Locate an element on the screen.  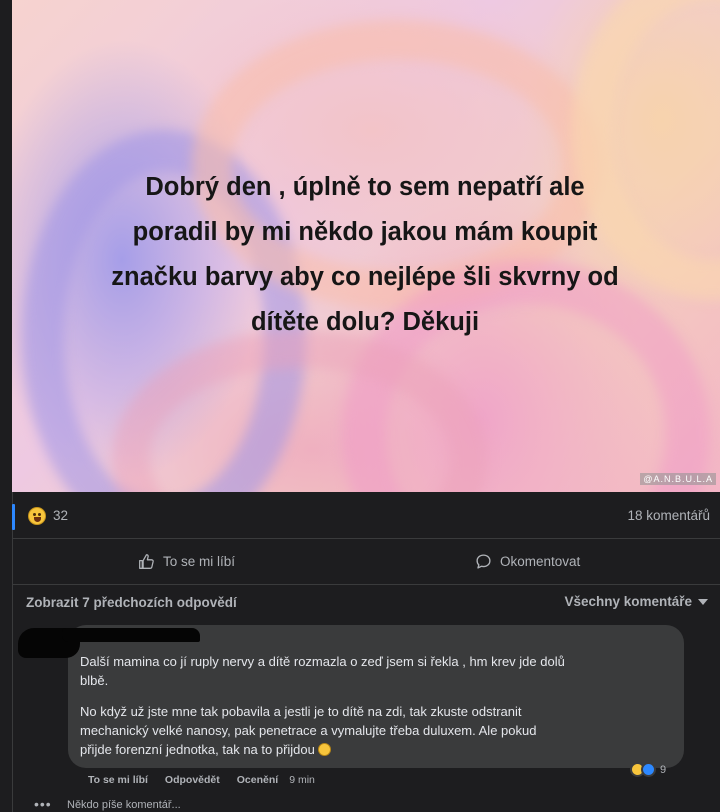
thumbs-up-icon is located at coordinates (146, 561).